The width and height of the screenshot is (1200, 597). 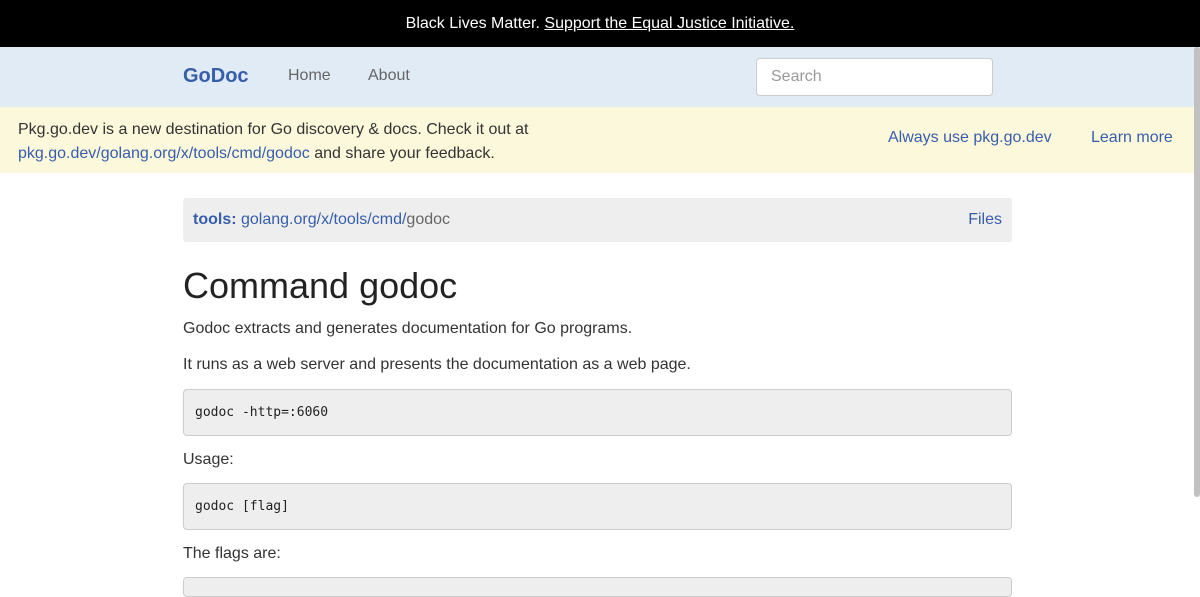 What do you see at coordinates (597, 412) in the screenshot?
I see `code-block-server: godoc -http=:6060` at bounding box center [597, 412].